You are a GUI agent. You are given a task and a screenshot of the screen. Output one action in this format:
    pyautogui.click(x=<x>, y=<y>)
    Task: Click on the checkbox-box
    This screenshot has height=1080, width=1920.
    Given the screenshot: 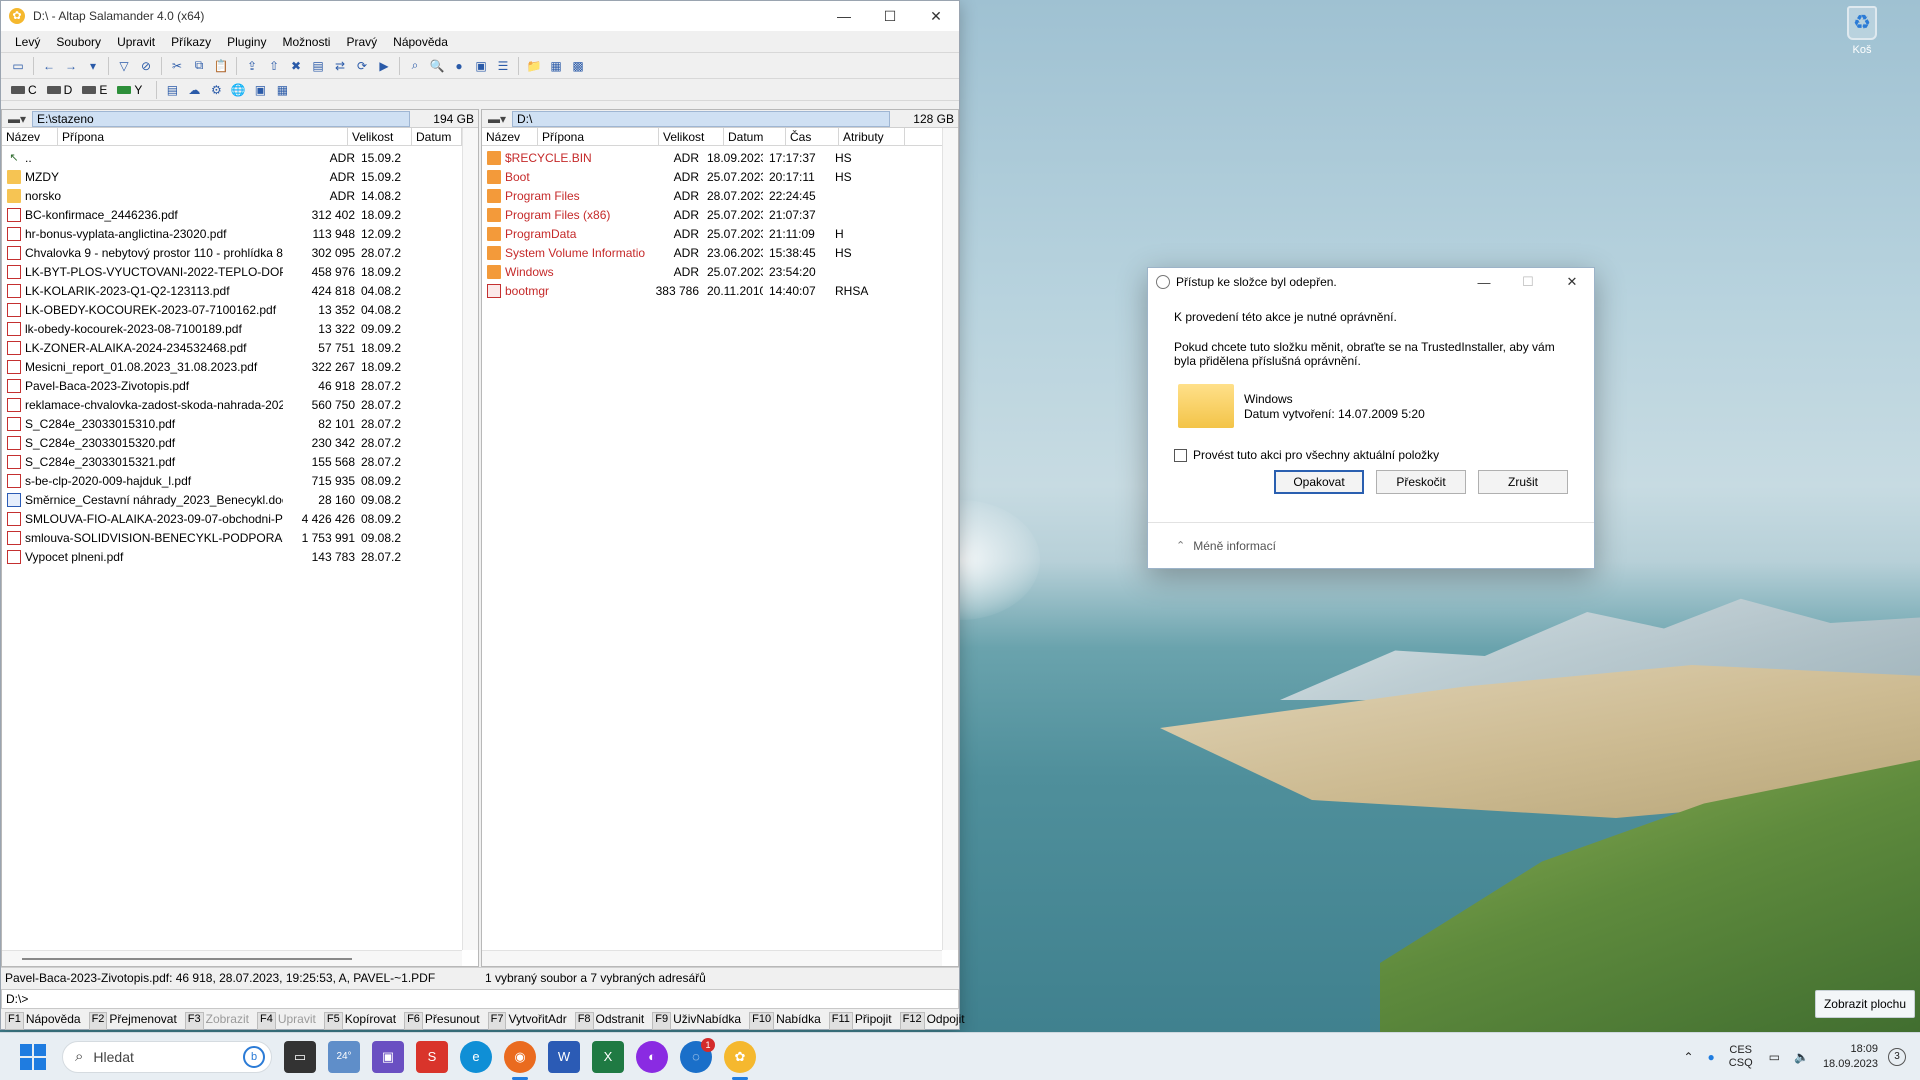 What is the action you would take?
    pyautogui.click(x=1180, y=455)
    